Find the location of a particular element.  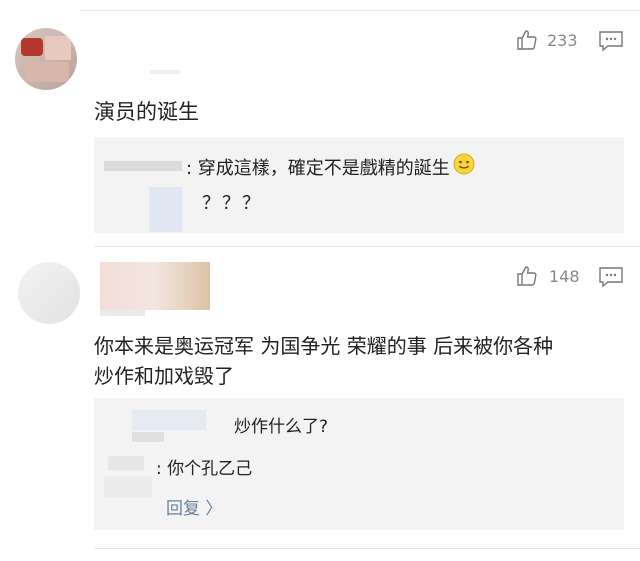

reply-text: 炒作什么了? is located at coordinates (281, 427).